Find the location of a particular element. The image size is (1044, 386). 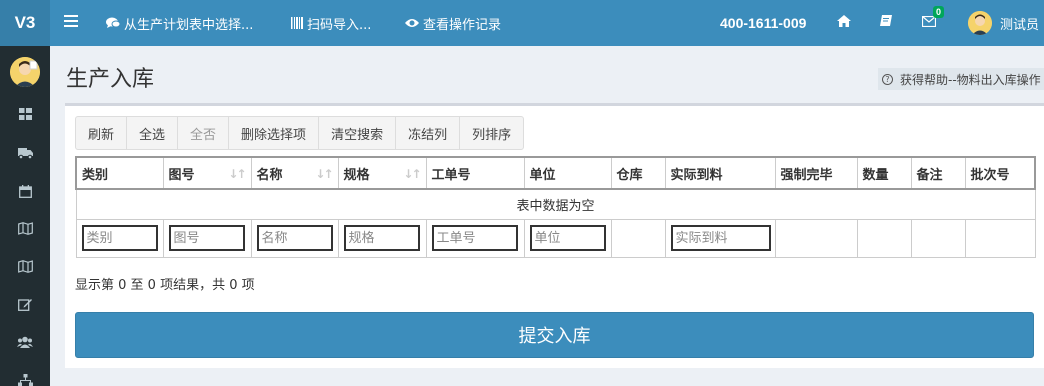

sidebar-avatar is located at coordinates (25, 72).